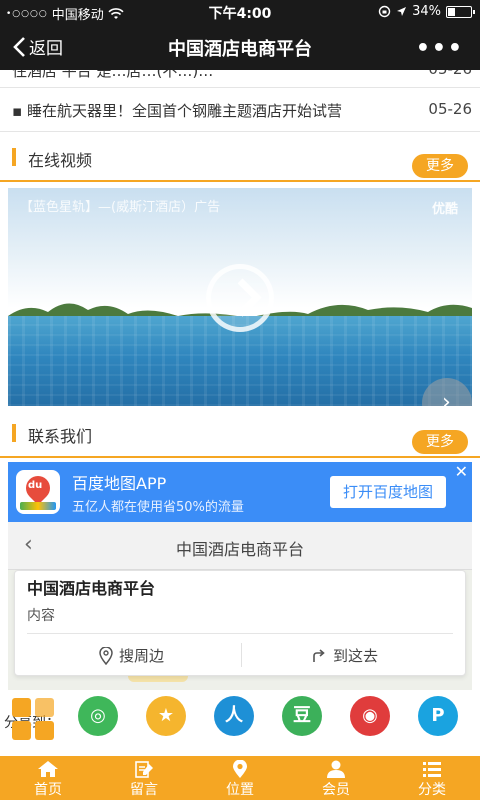  I want to click on wechat-share-icon: ◎, so click(98, 716).